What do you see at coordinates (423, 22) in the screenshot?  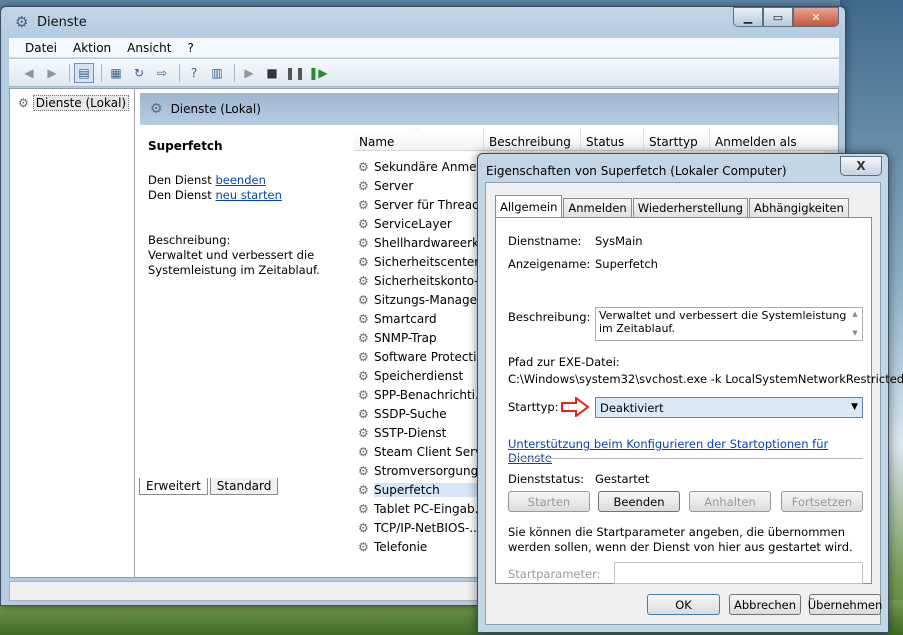 I see `title-bar: ⚙ Dienste` at bounding box center [423, 22].